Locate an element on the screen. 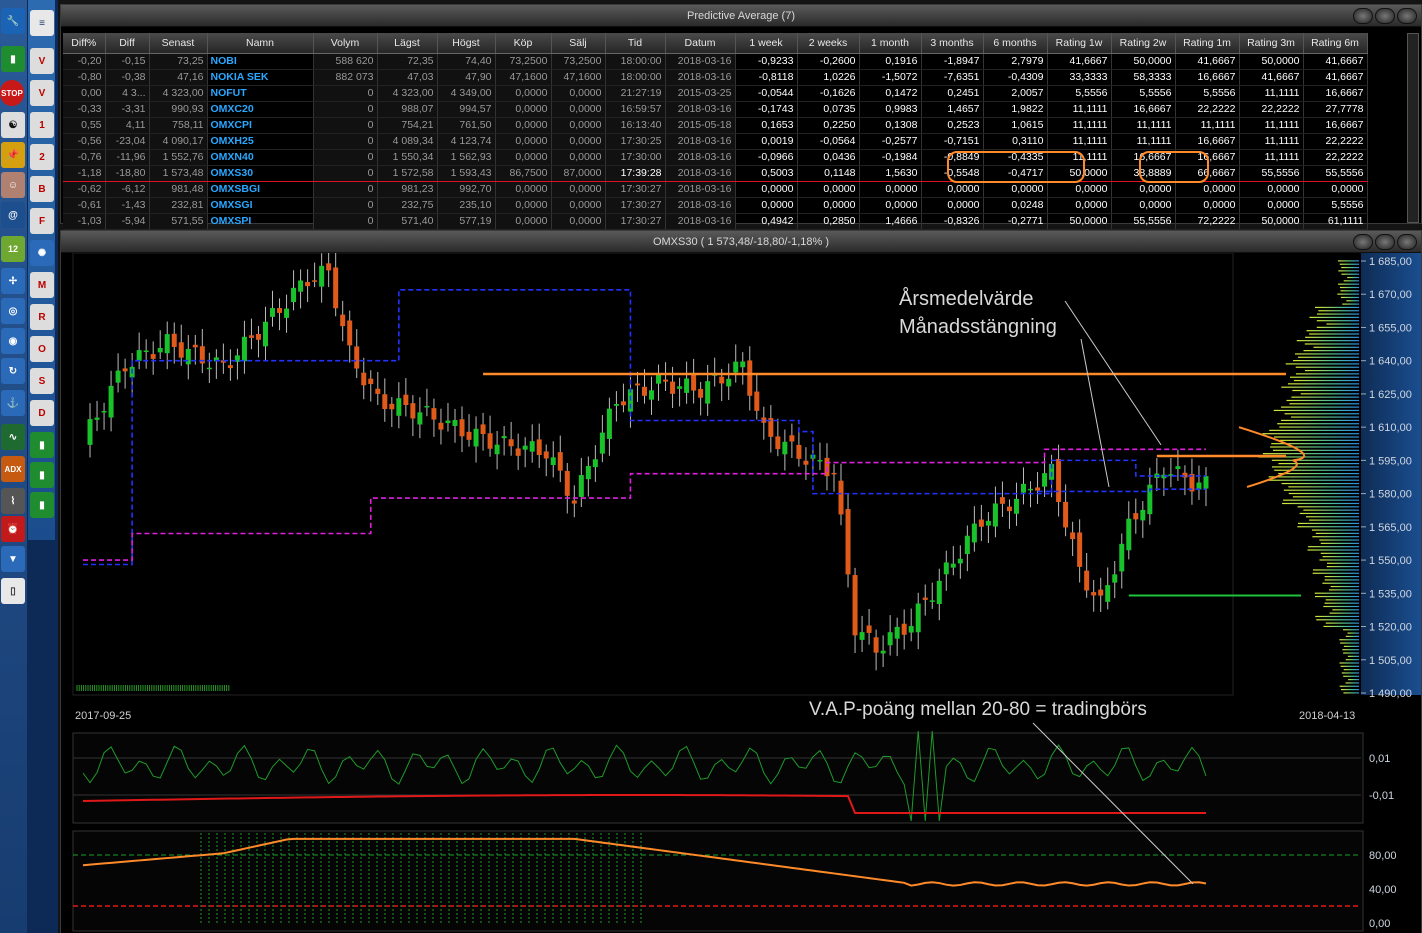  chart-maximize-button is located at coordinates (1385, 242).